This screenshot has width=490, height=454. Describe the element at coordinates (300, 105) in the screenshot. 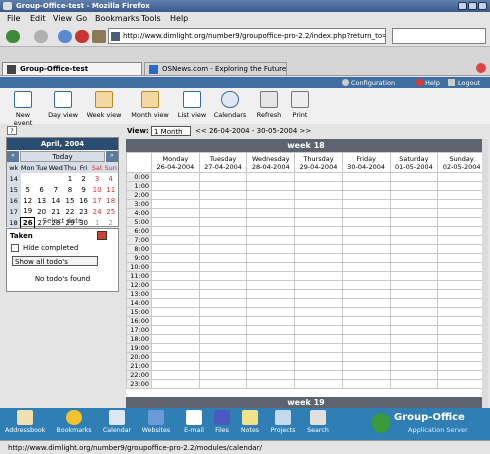

I see `print-button: Print` at that location.